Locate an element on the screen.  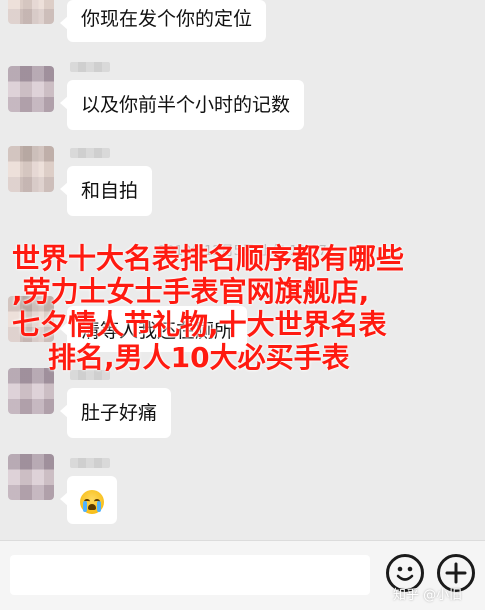
message-text: 你现在发个你的定位 is located at coordinates (167, 19).